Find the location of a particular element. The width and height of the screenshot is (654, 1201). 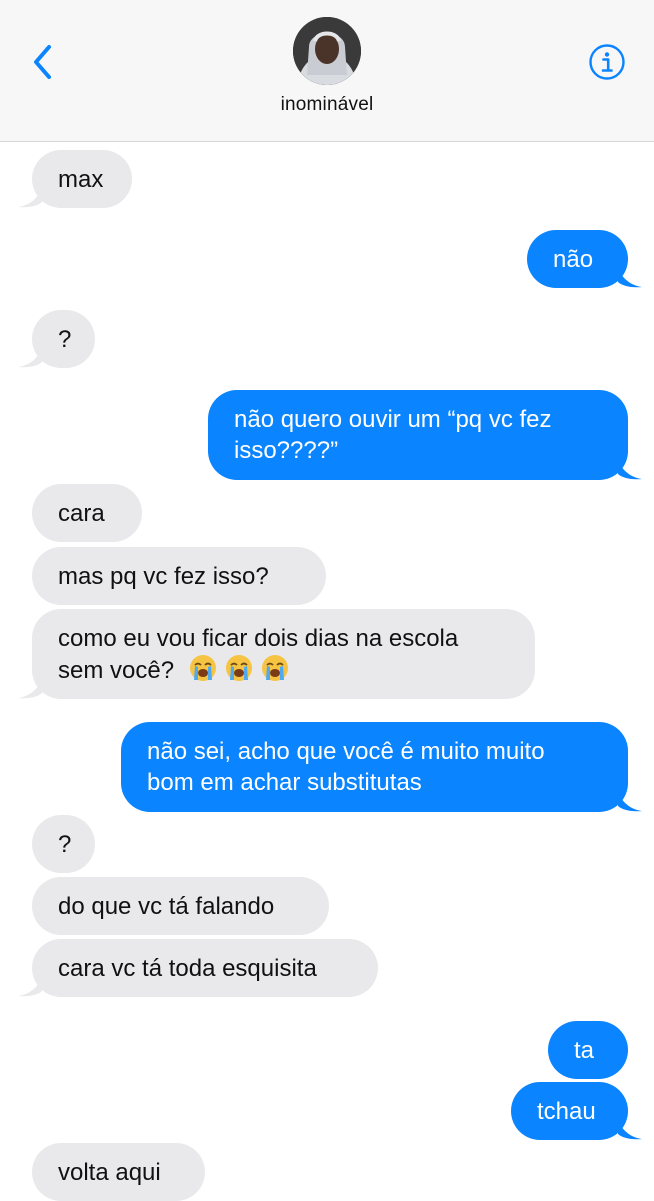

back-button is located at coordinates (43, 62).